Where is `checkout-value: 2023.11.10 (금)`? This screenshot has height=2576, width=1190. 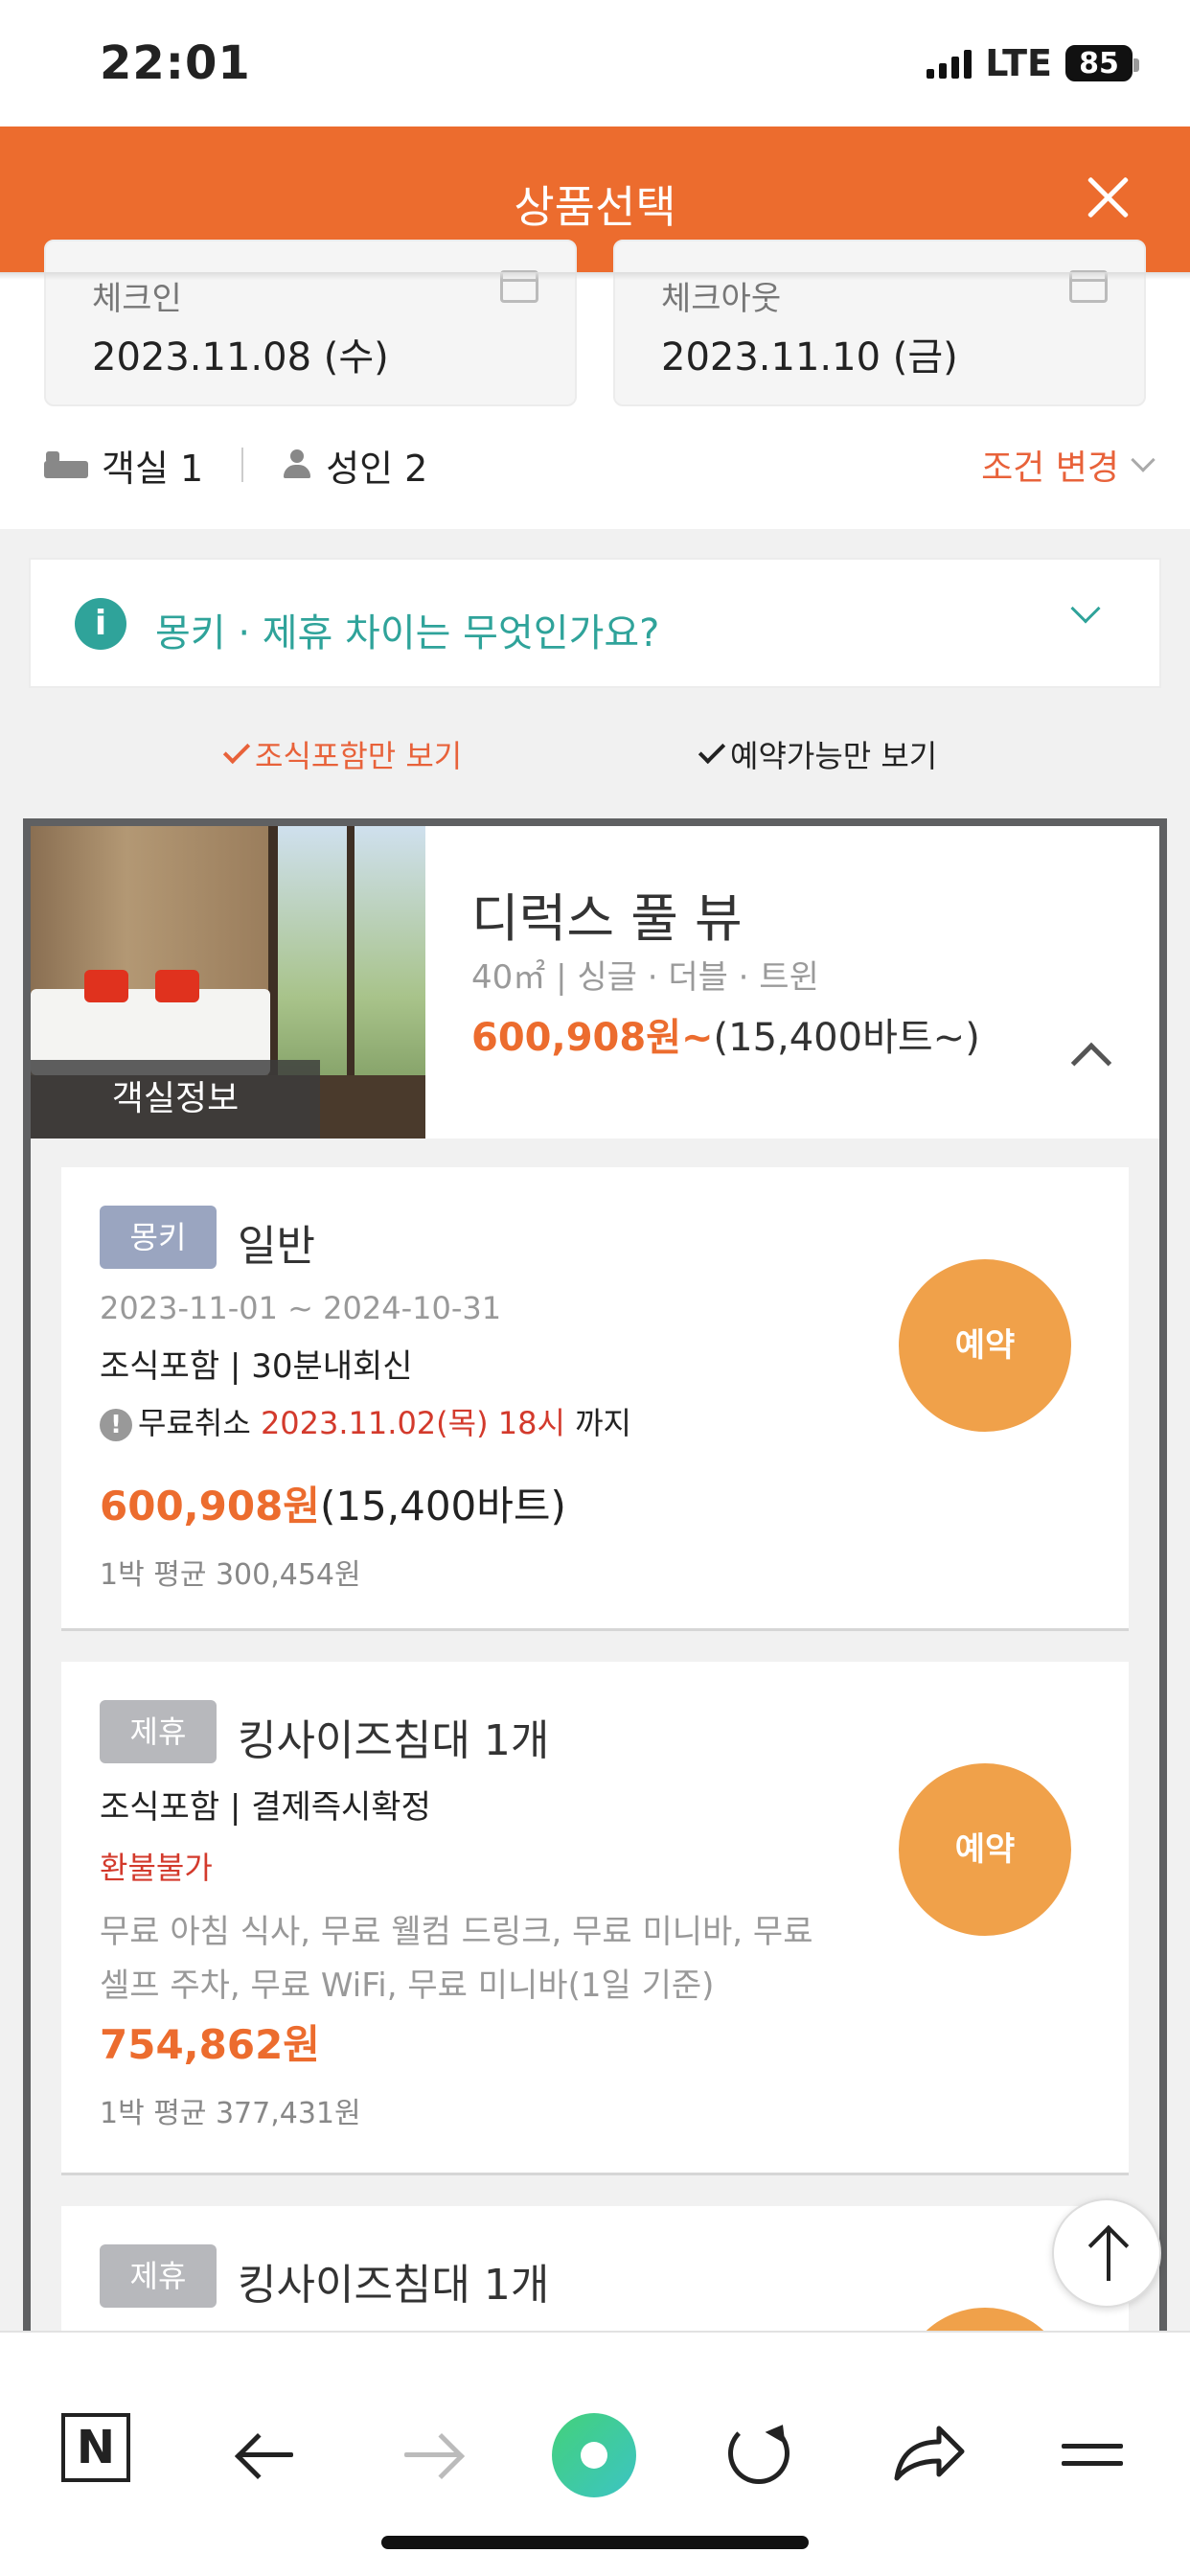 checkout-value: 2023.11.10 (금) is located at coordinates (810, 357).